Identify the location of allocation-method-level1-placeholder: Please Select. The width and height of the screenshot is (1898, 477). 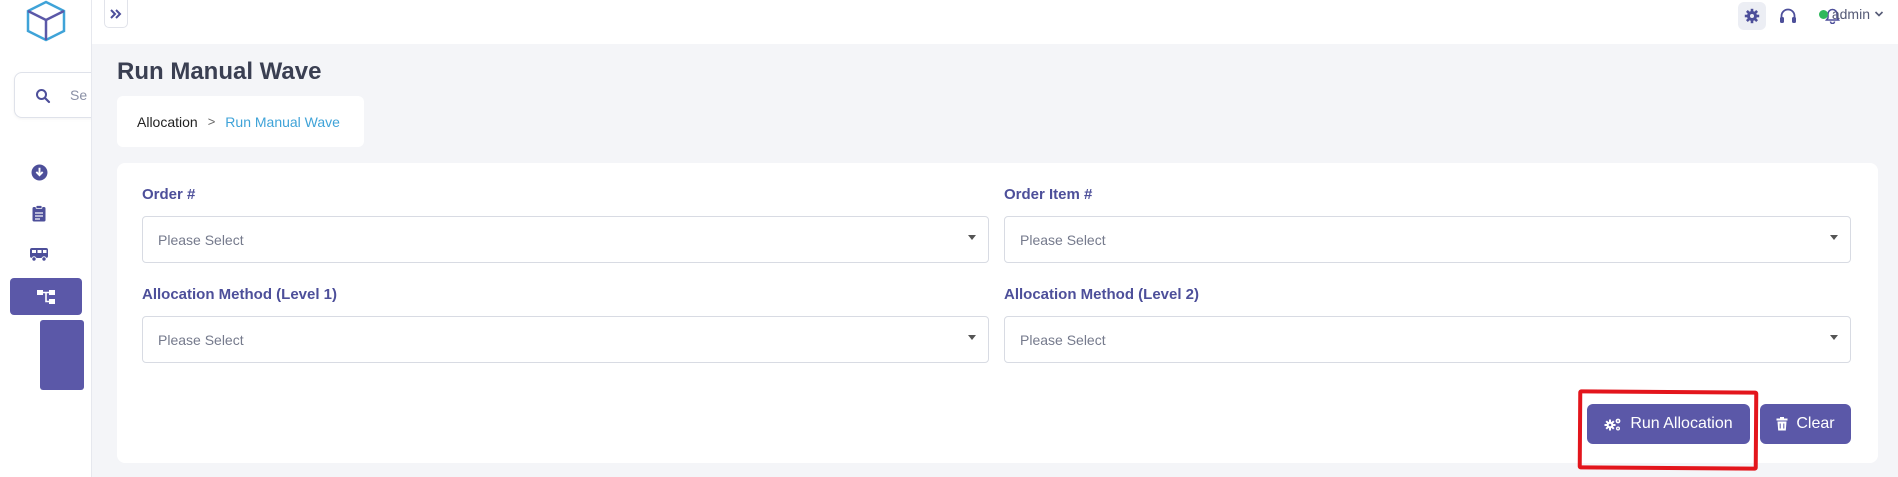
(201, 340).